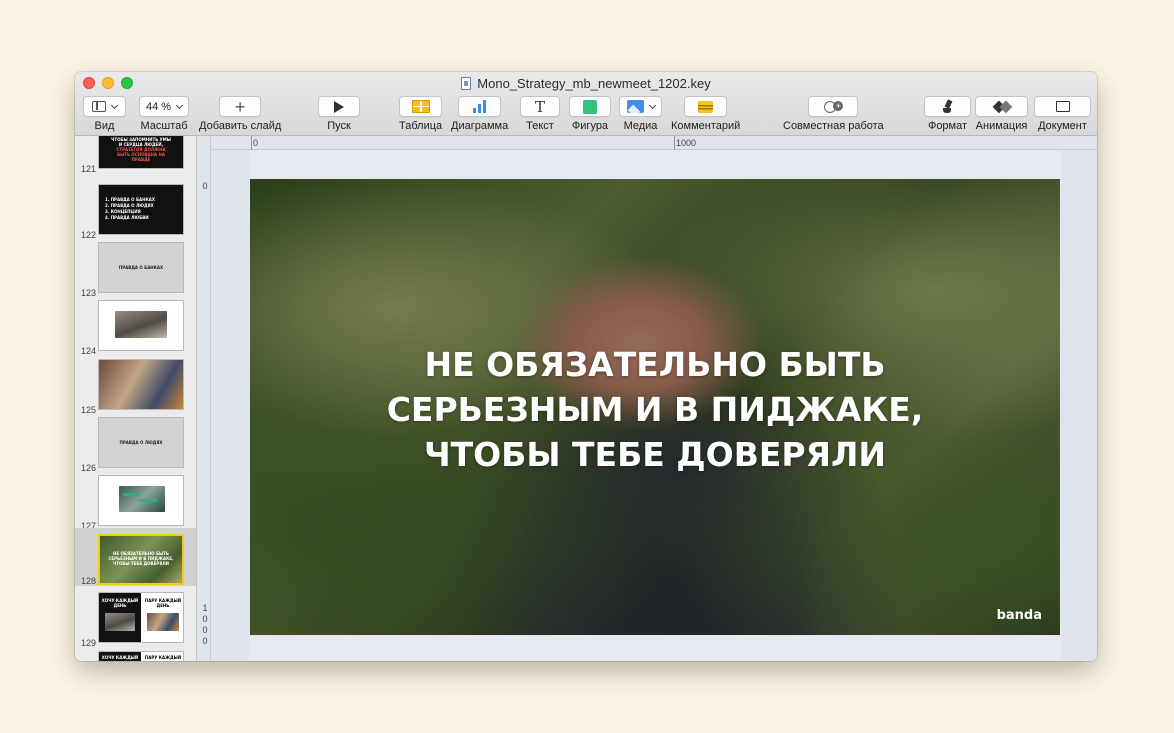 This screenshot has height=733, width=1174. Describe the element at coordinates (833, 126) in the screenshot. I see `collaboration-label: Совместная работа` at that location.